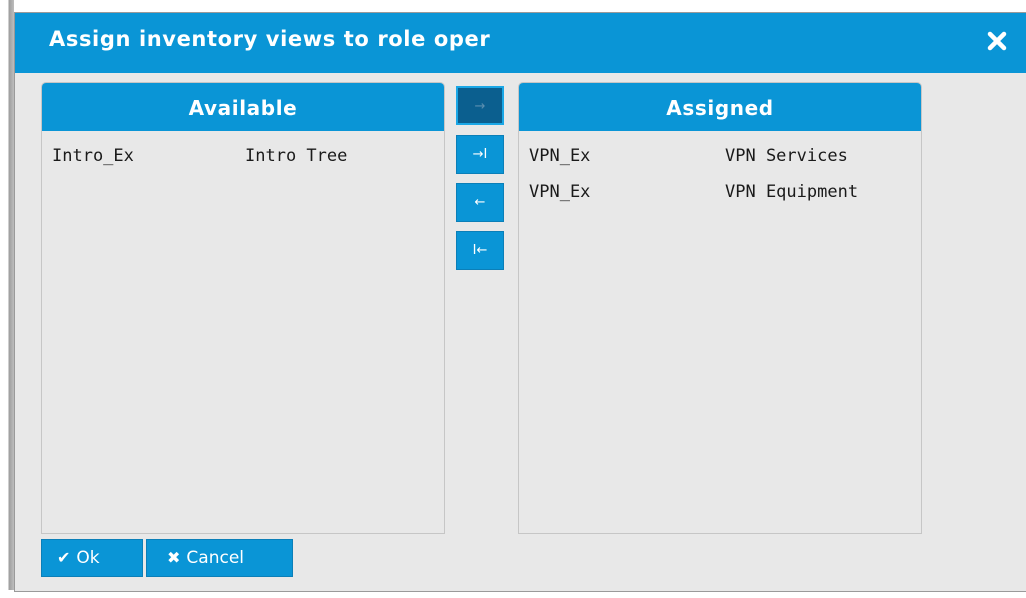 This screenshot has width=1026, height=598. Describe the element at coordinates (64, 557) in the screenshot. I see `checkmark-icon: ✔` at that location.